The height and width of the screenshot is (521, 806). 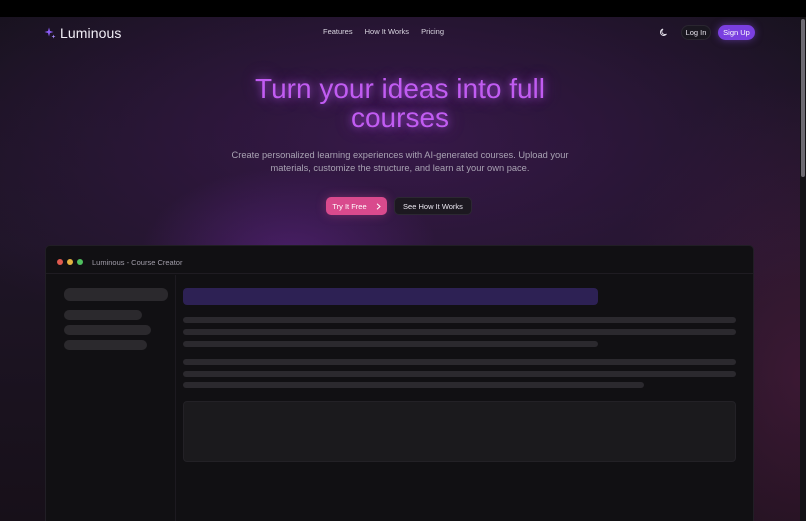 I want to click on nav-link-how-it-works: How It Works, so click(x=387, y=31).